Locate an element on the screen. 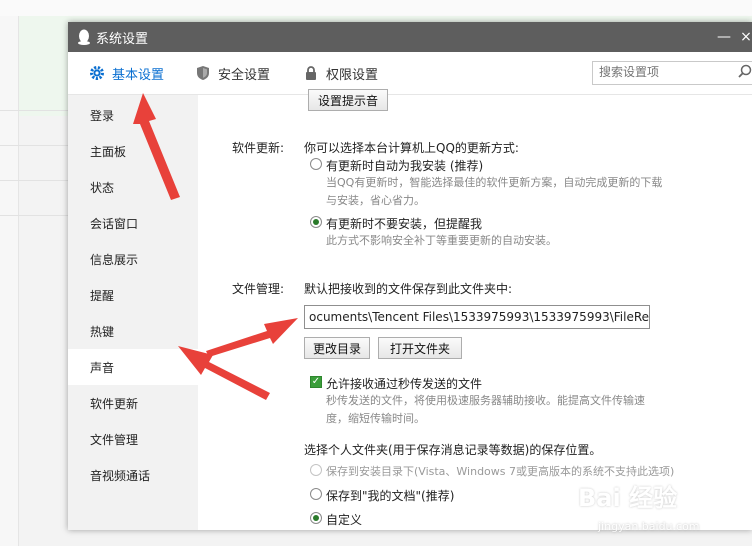 This screenshot has height=546, width=752. sidebar-item-main-panel: 主面板 is located at coordinates (133, 151).